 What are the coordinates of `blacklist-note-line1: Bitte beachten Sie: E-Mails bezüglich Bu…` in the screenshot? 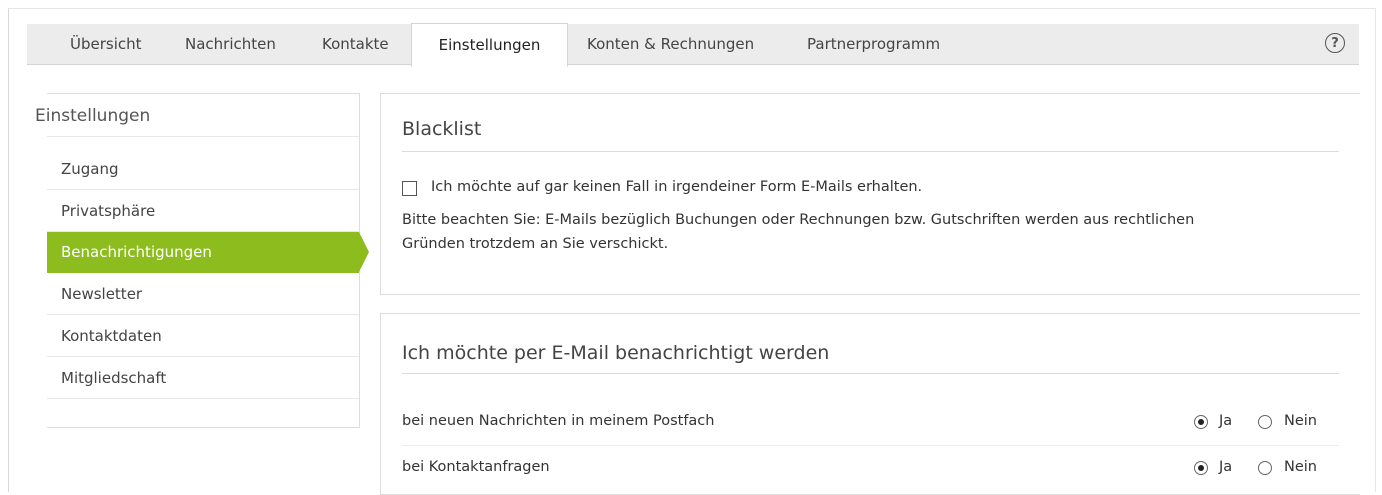 It's located at (798, 220).